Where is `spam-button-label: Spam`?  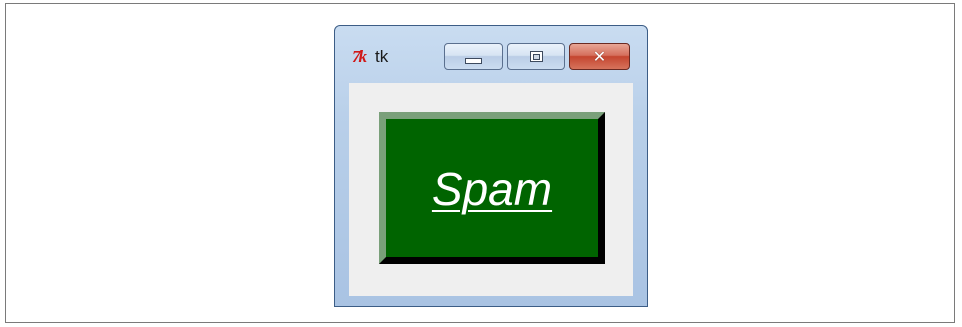
spam-button-label: Spam is located at coordinates (492, 189).